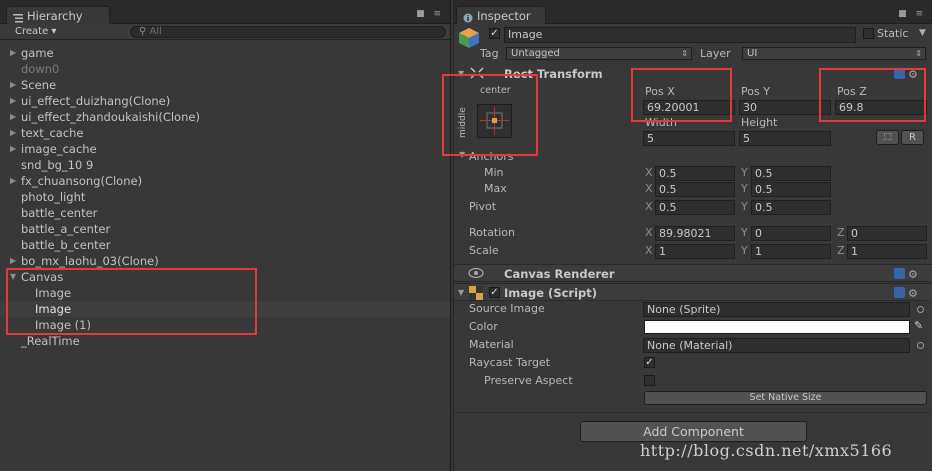 This screenshot has height=471, width=932. What do you see at coordinates (785, 138) in the screenshot?
I see `height-field: 5` at bounding box center [785, 138].